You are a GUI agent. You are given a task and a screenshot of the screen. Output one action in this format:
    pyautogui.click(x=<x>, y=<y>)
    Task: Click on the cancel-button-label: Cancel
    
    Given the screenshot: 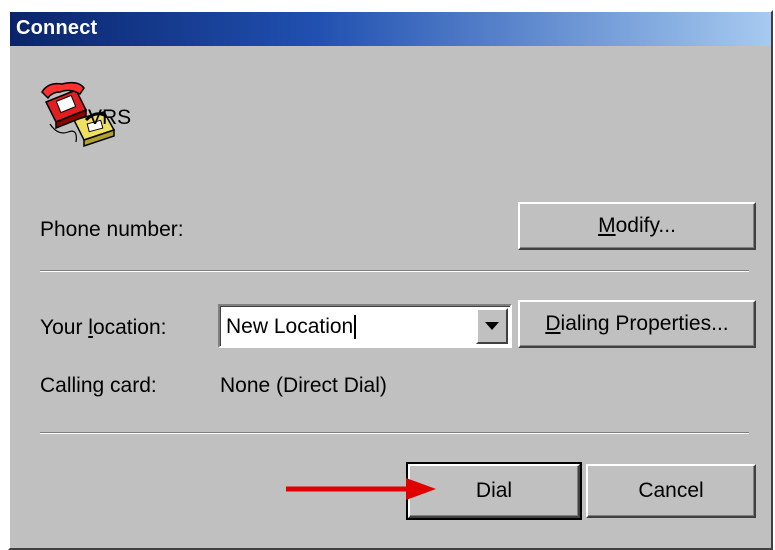 What is the action you would take?
    pyautogui.click(x=671, y=490)
    